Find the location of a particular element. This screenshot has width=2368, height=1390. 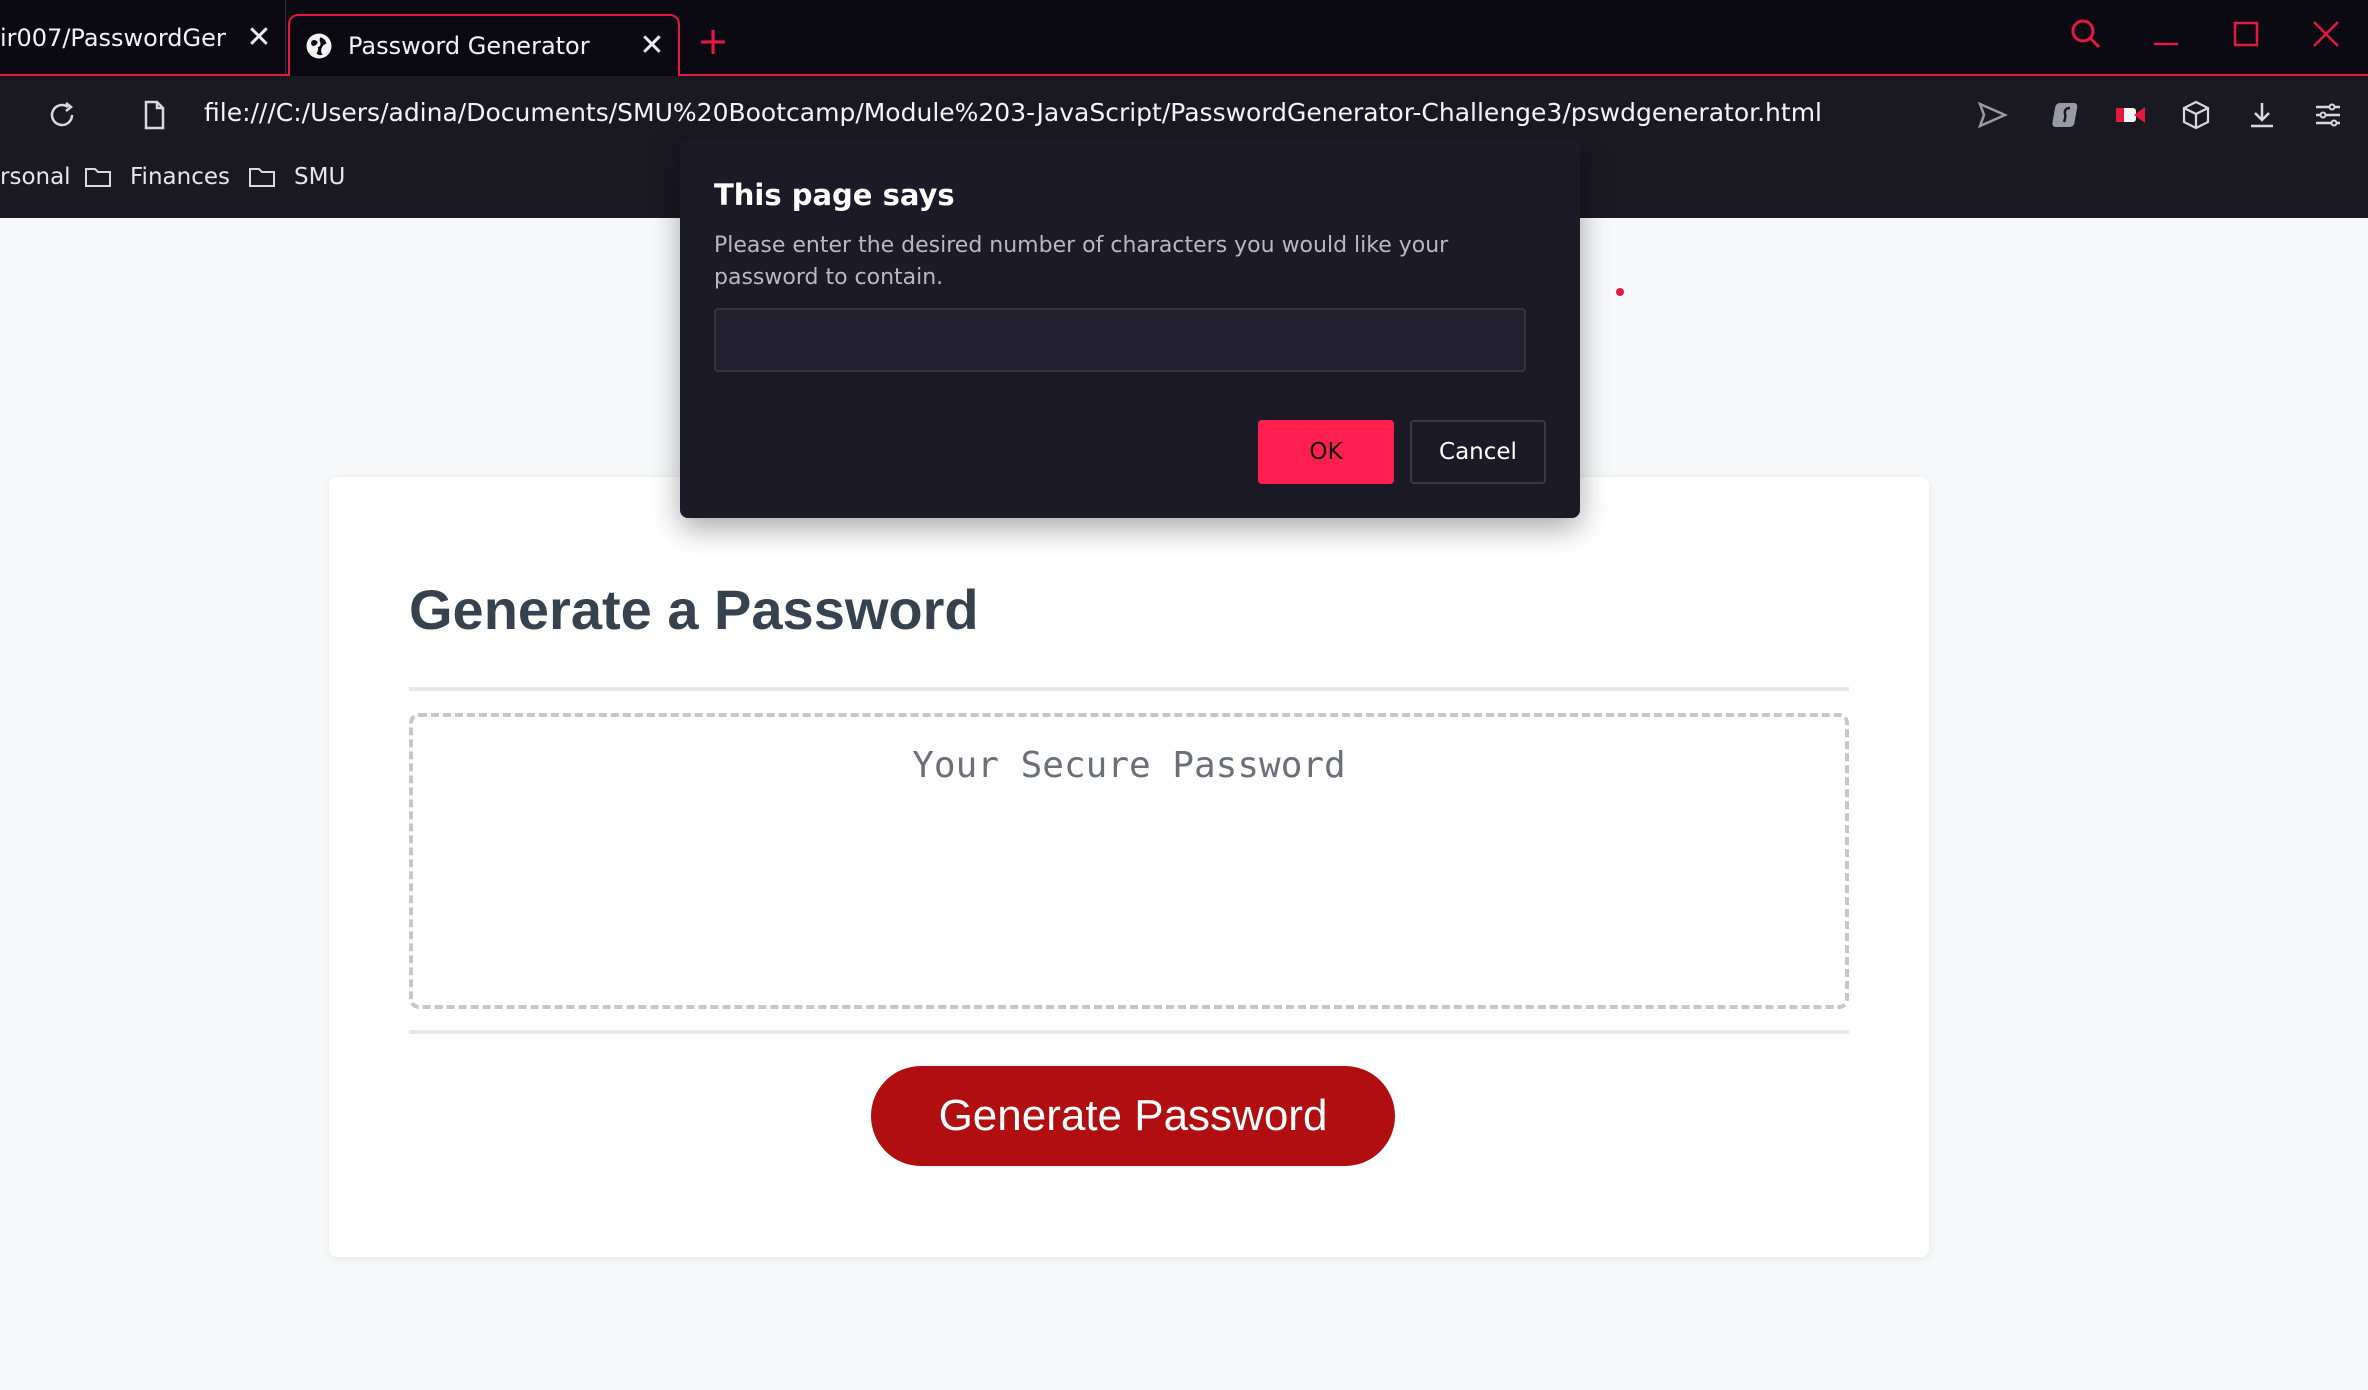

bookmark-smu: SMU is located at coordinates (296, 177).